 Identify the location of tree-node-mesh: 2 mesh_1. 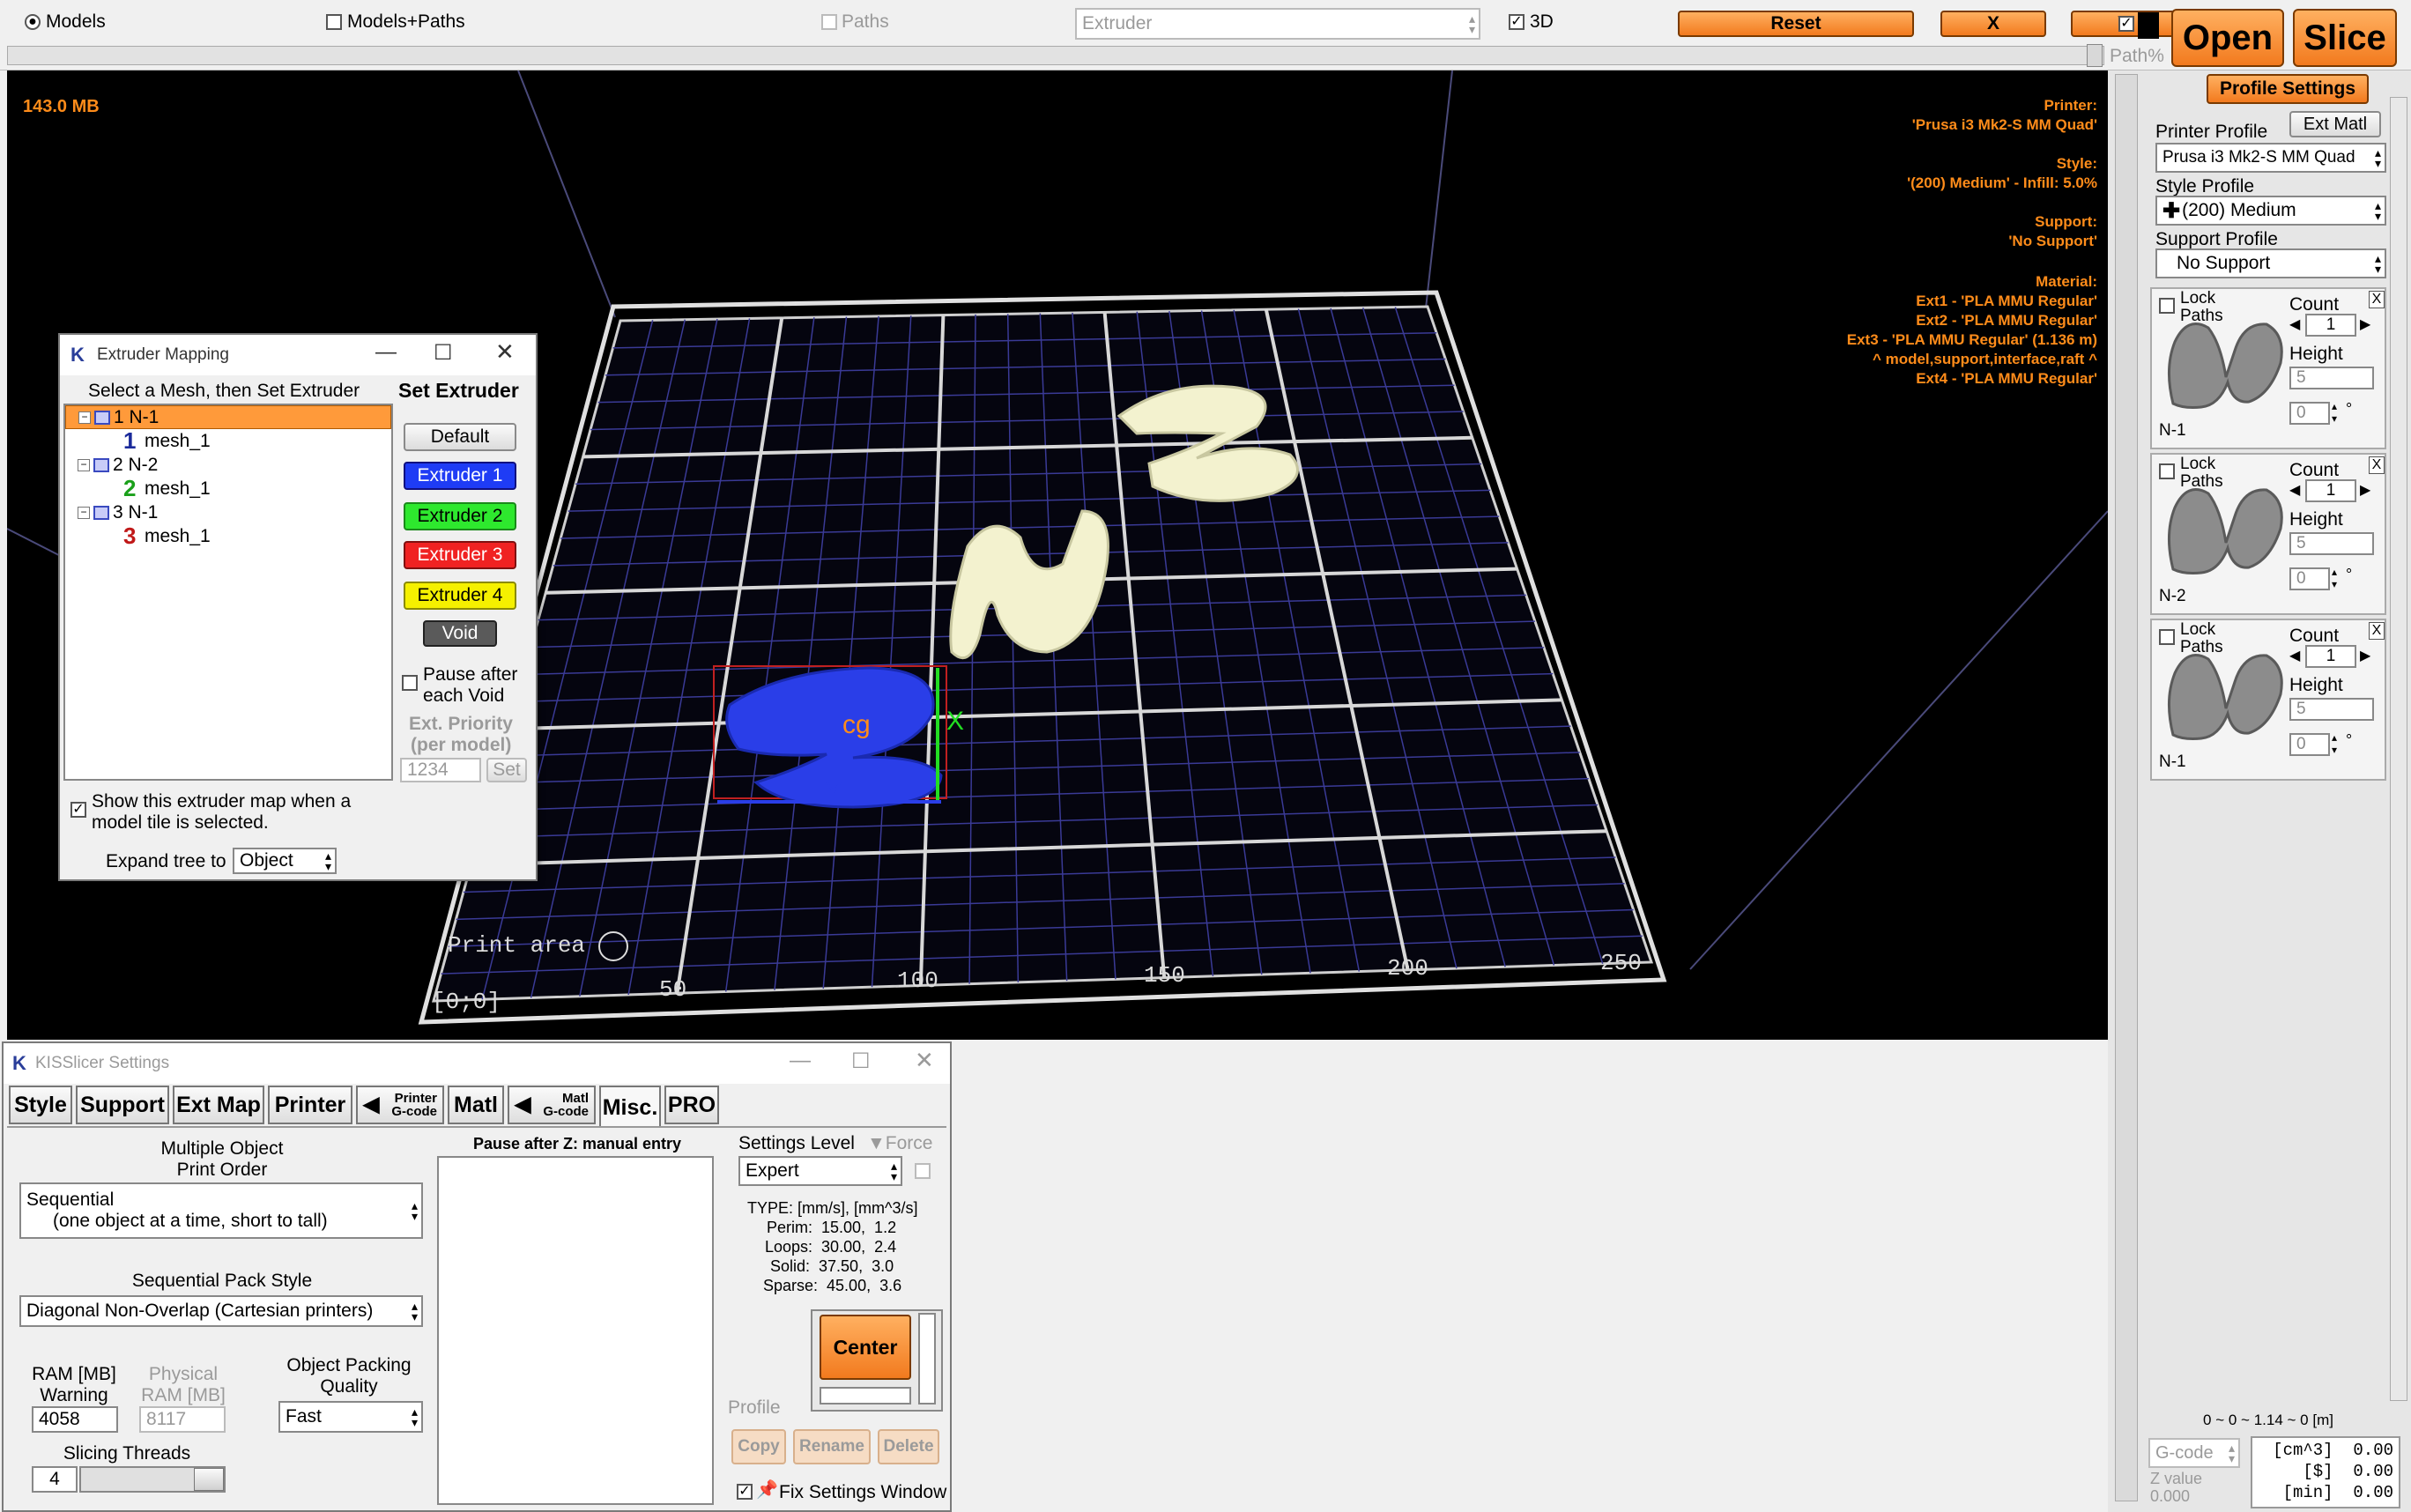
(228, 488).